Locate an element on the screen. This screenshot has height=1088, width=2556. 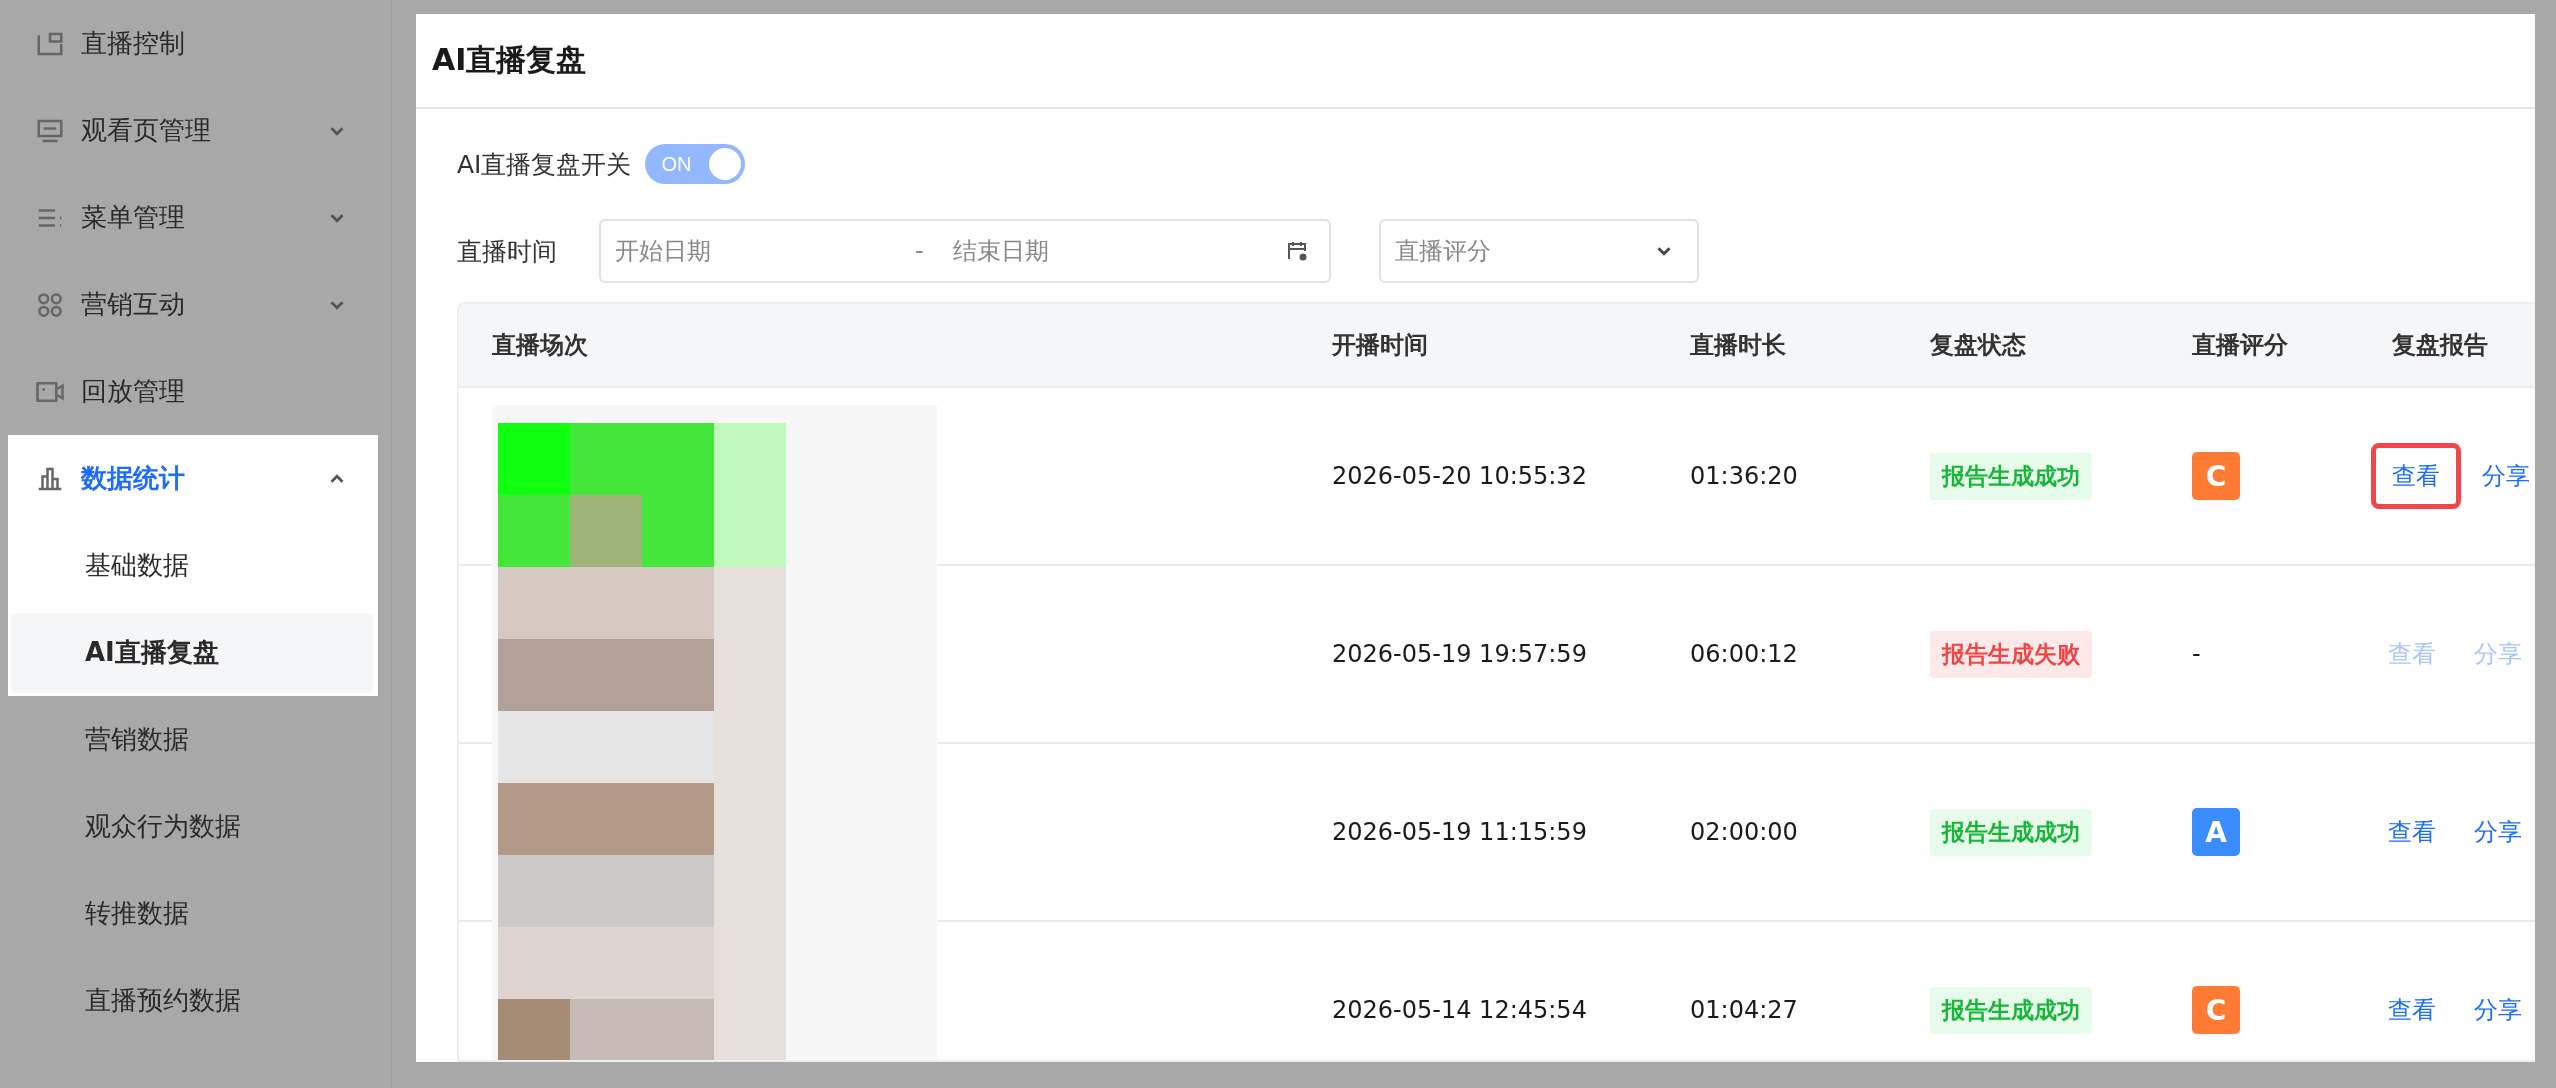
table-cell: 2026-05-19 11:15:59 is located at coordinates (1459, 832).